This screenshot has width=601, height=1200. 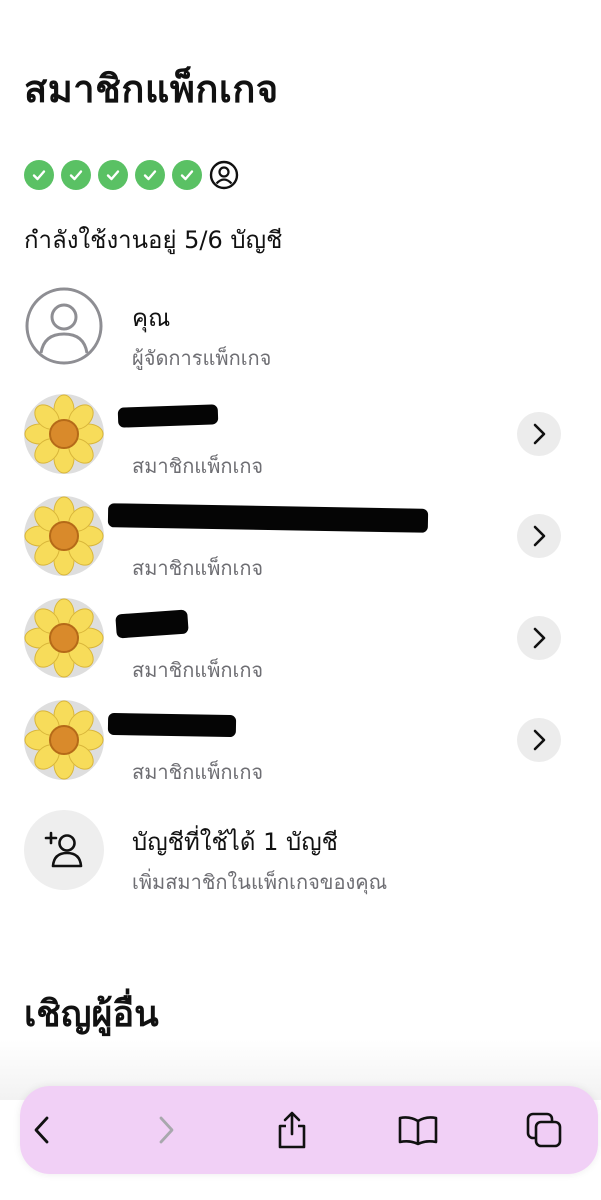 What do you see at coordinates (64, 850) in the screenshot?
I see `add-person-icon` at bounding box center [64, 850].